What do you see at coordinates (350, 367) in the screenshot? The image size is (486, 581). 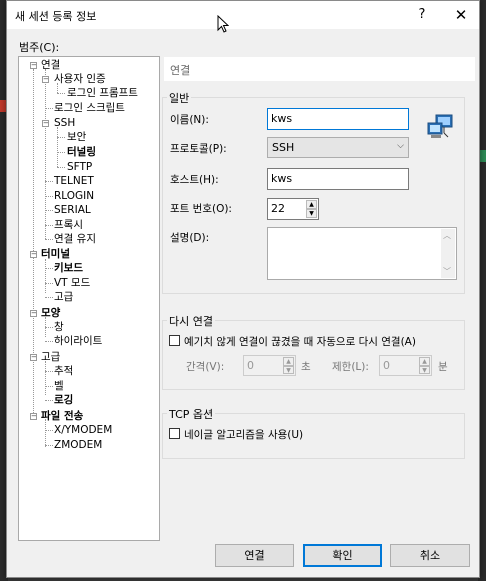 I see `limit-label: 제한(L):` at bounding box center [350, 367].